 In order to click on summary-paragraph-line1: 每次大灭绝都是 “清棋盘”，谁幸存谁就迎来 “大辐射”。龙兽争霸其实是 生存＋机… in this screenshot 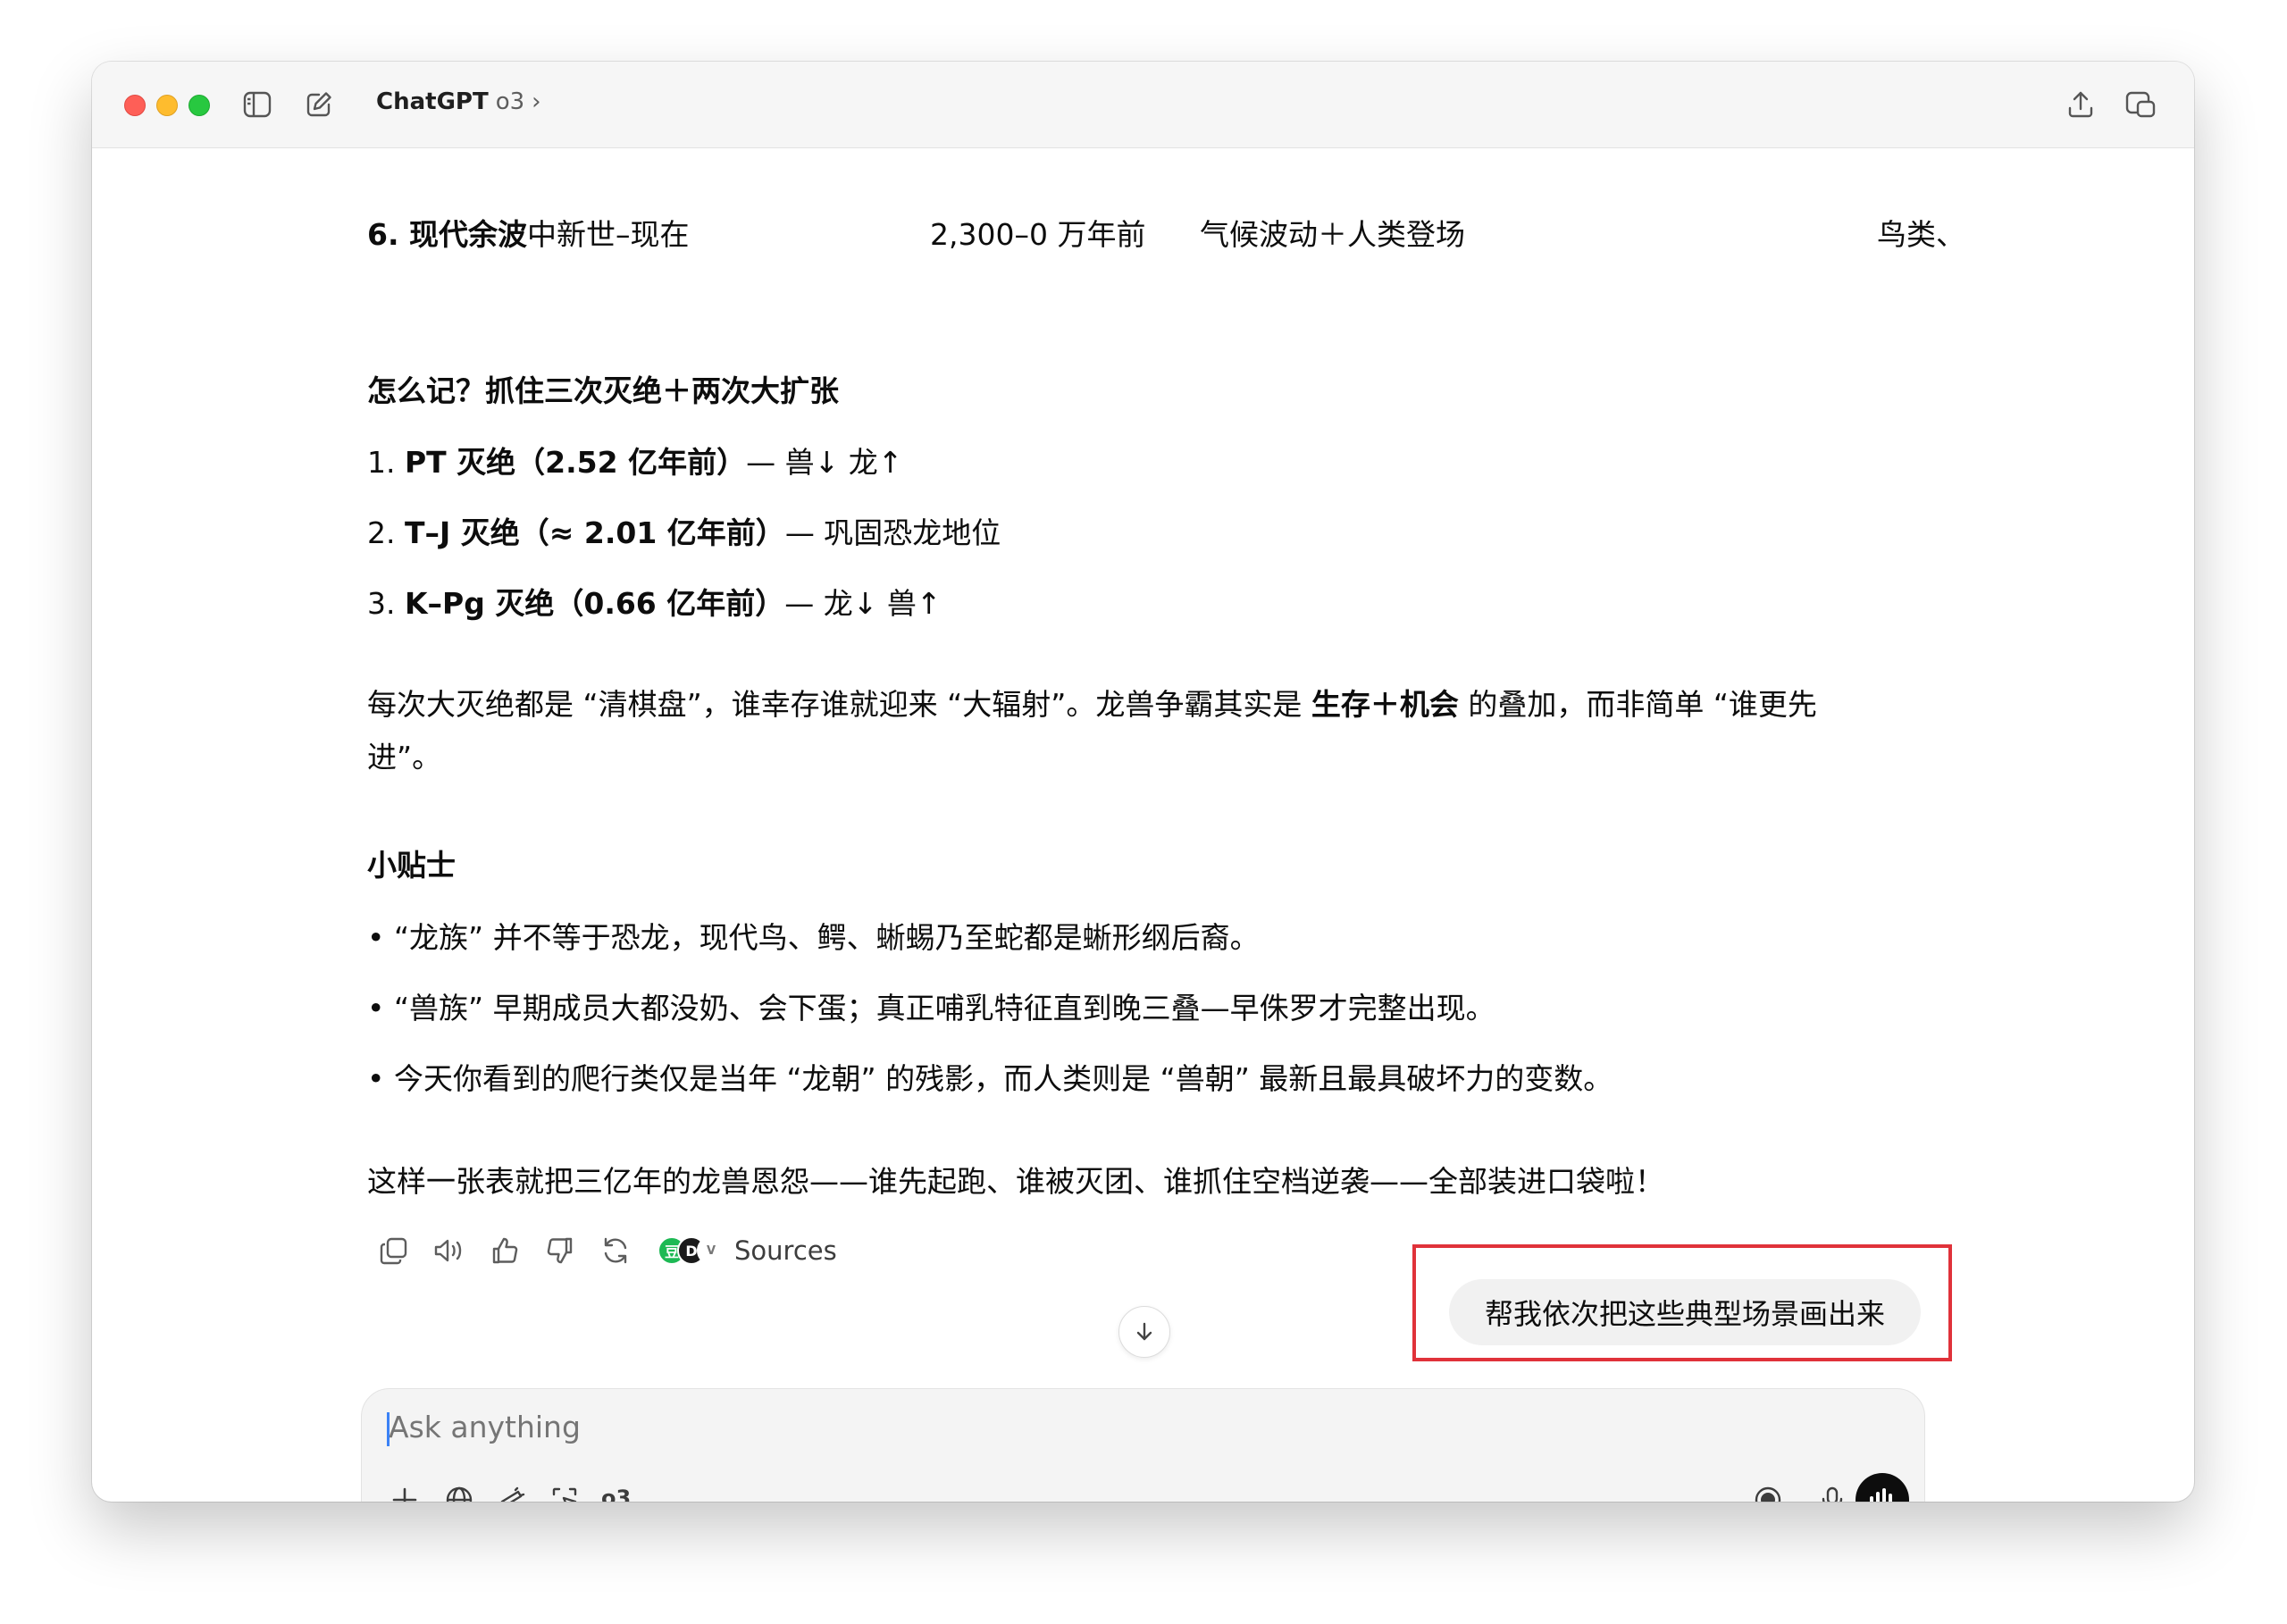, I will do `click(1092, 704)`.